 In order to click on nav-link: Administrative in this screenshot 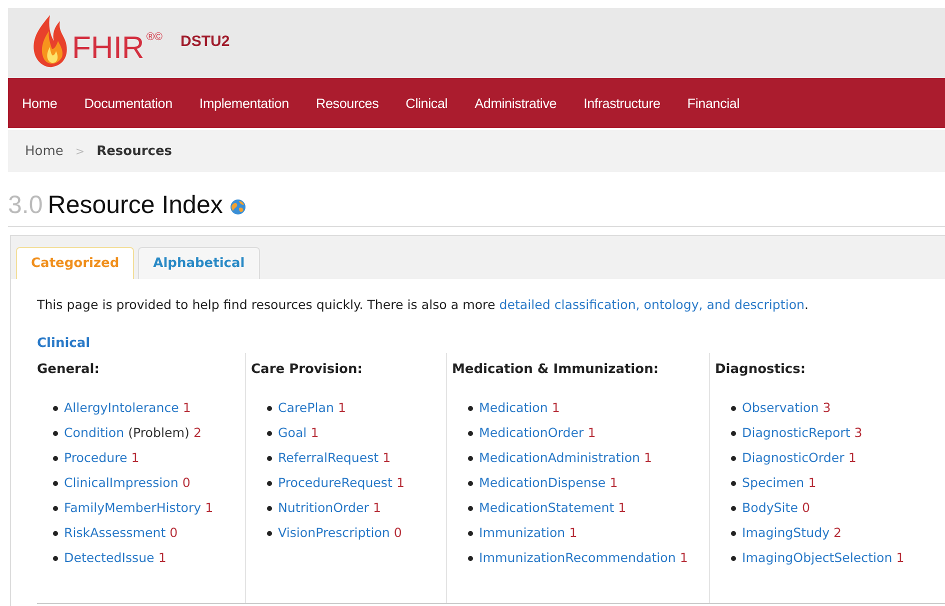, I will do `click(515, 103)`.